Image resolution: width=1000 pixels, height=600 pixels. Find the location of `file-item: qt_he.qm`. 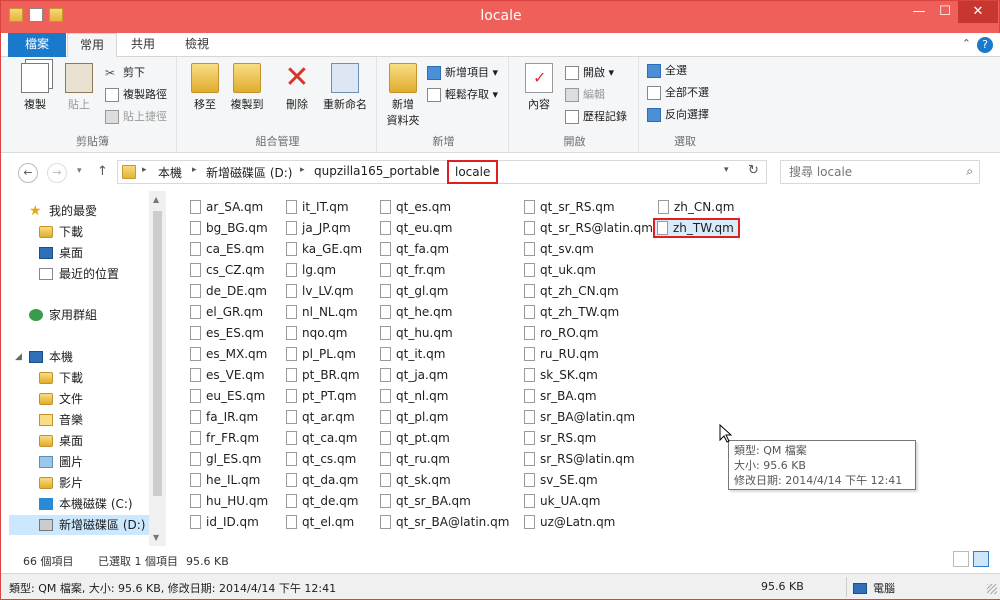

file-item: qt_he.qm is located at coordinates (415, 312).